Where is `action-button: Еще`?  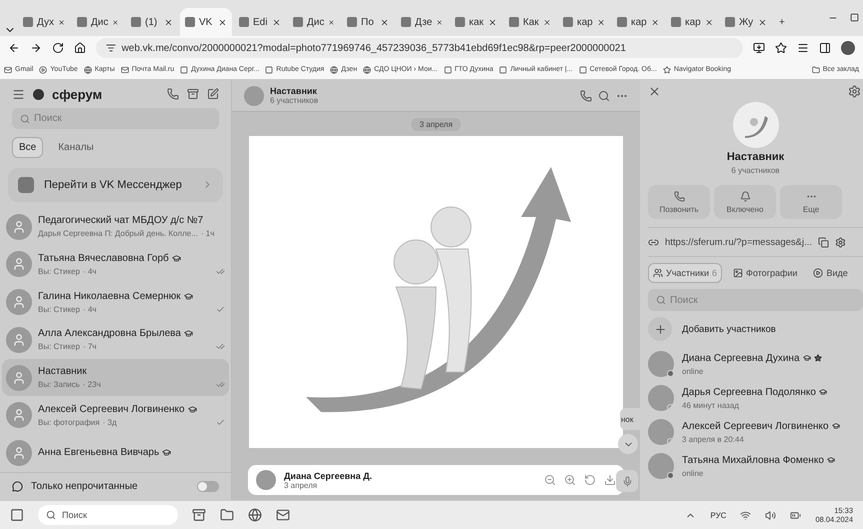
action-button: Еще is located at coordinates (811, 202).